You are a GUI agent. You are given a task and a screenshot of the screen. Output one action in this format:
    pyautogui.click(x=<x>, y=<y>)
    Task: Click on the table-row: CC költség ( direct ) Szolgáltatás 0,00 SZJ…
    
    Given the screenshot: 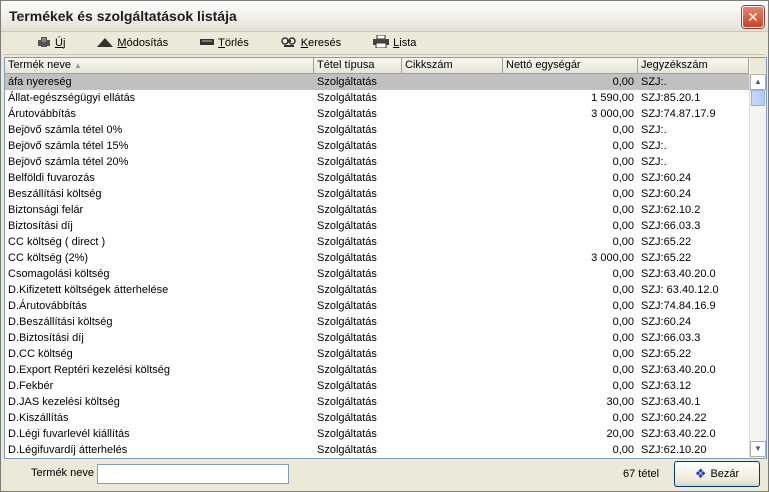 What is the action you would take?
    pyautogui.click(x=377, y=242)
    